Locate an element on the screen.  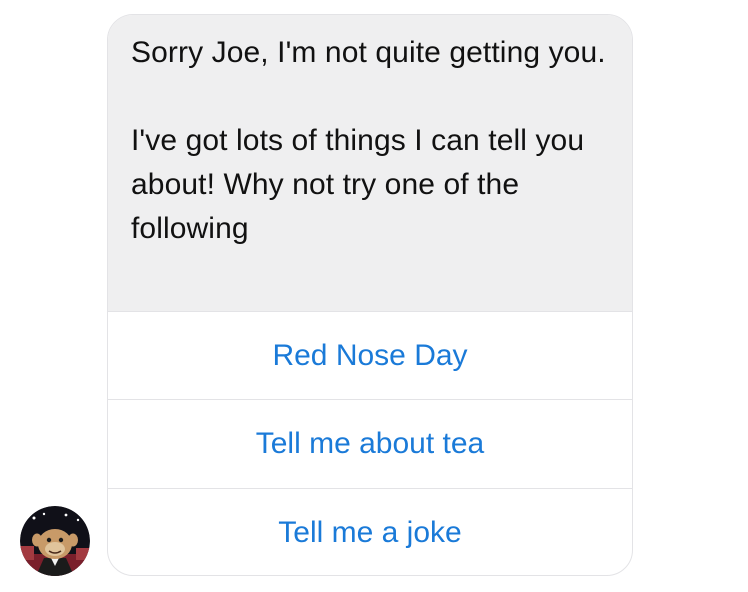
bot-avatar is located at coordinates (55, 541).